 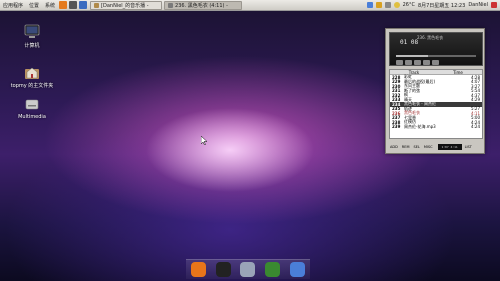 I want to click on next-button, so click(x=435, y=62).